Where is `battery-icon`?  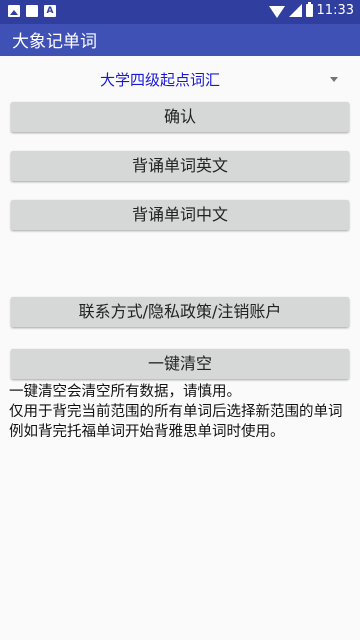
battery-icon is located at coordinates (309, 9).